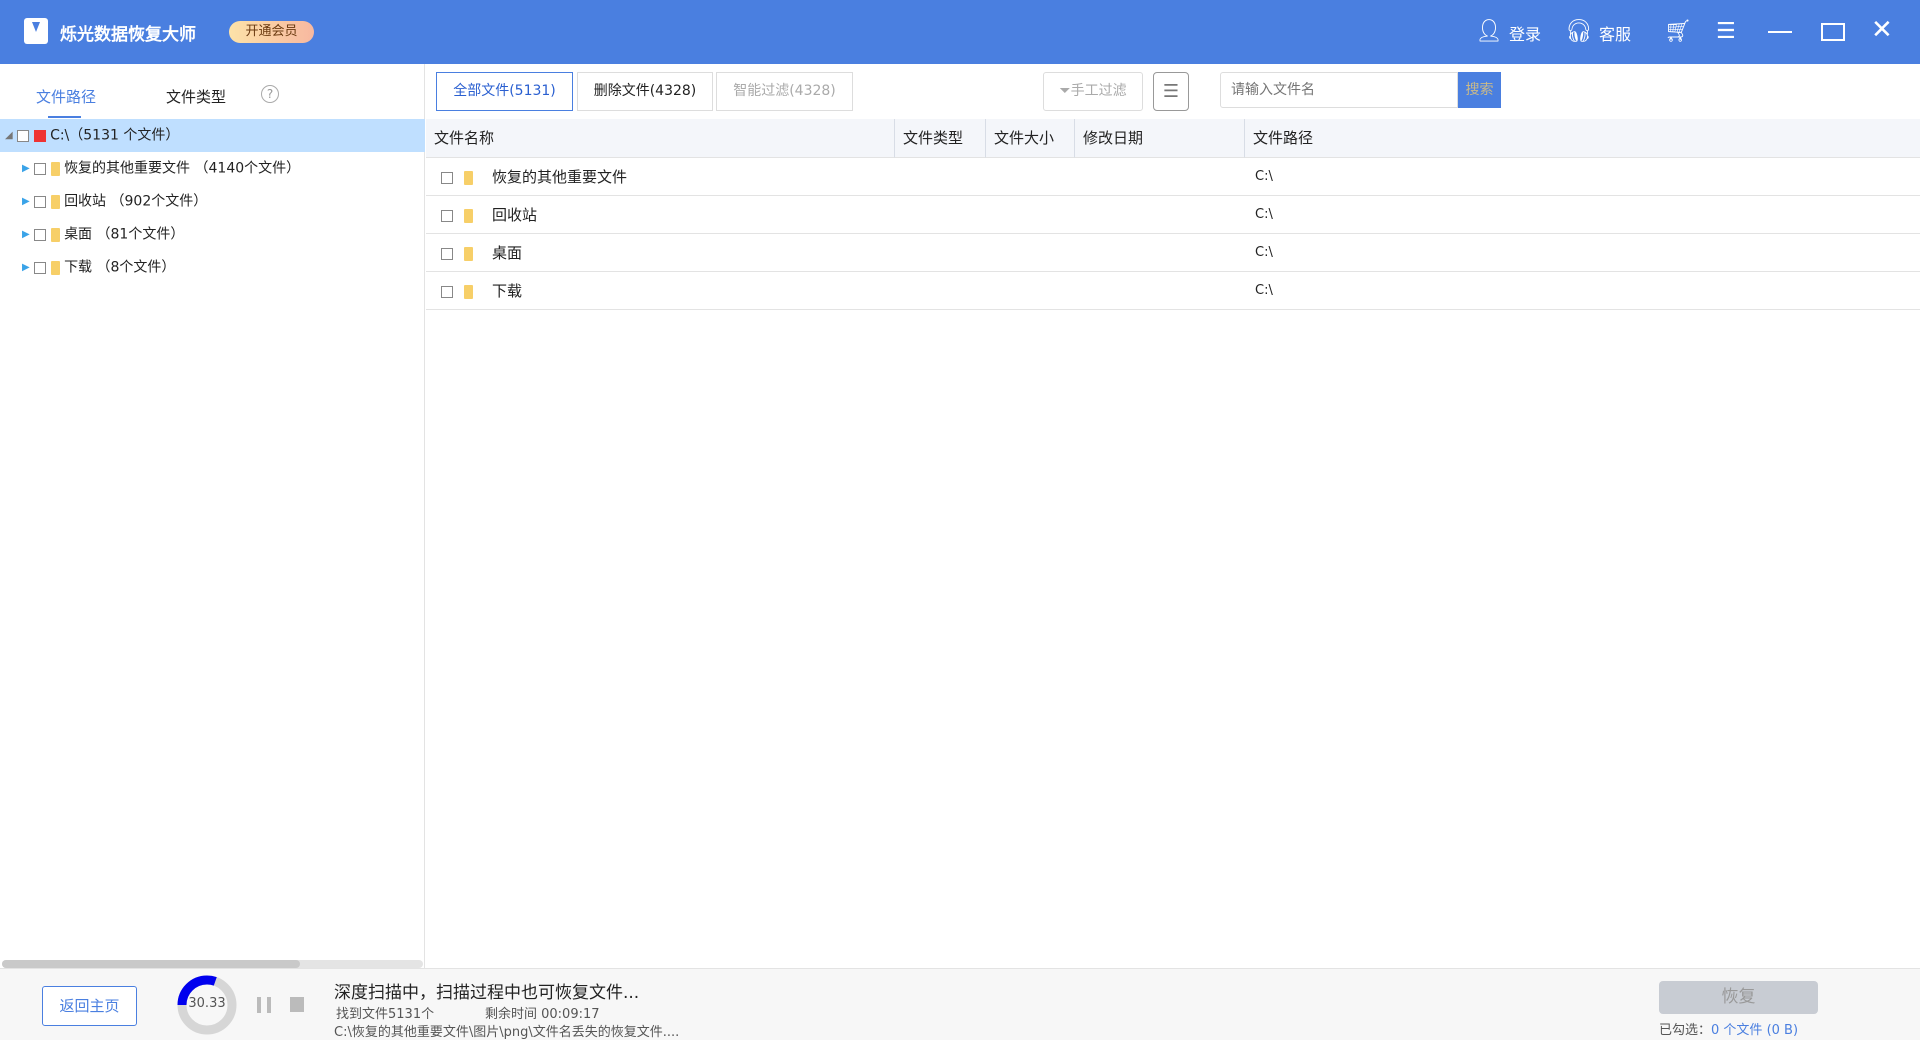 This screenshot has height=1040, width=1920. What do you see at coordinates (128, 35) in the screenshot?
I see `app-title: 烁光数据恢复大师` at bounding box center [128, 35].